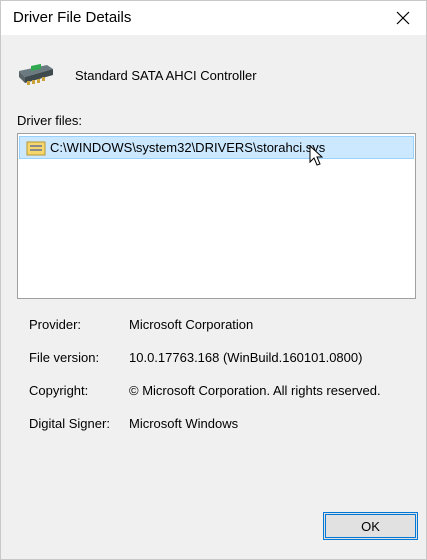 This screenshot has width=427, height=560. I want to click on digital-signer-row: Digital Signer: Microsoft Windows, so click(205, 432).